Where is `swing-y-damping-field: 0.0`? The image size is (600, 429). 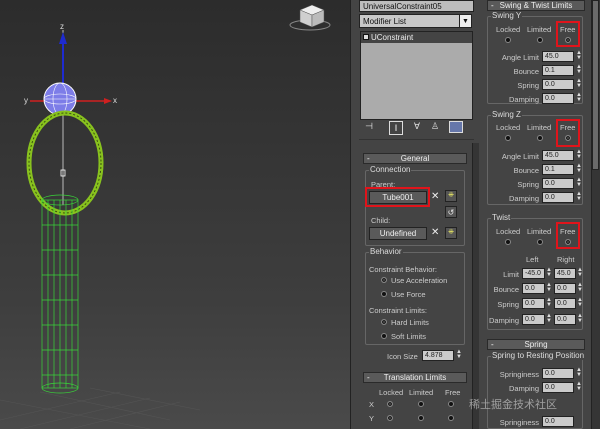
swing-y-damping-field: 0.0 is located at coordinates (558, 98).